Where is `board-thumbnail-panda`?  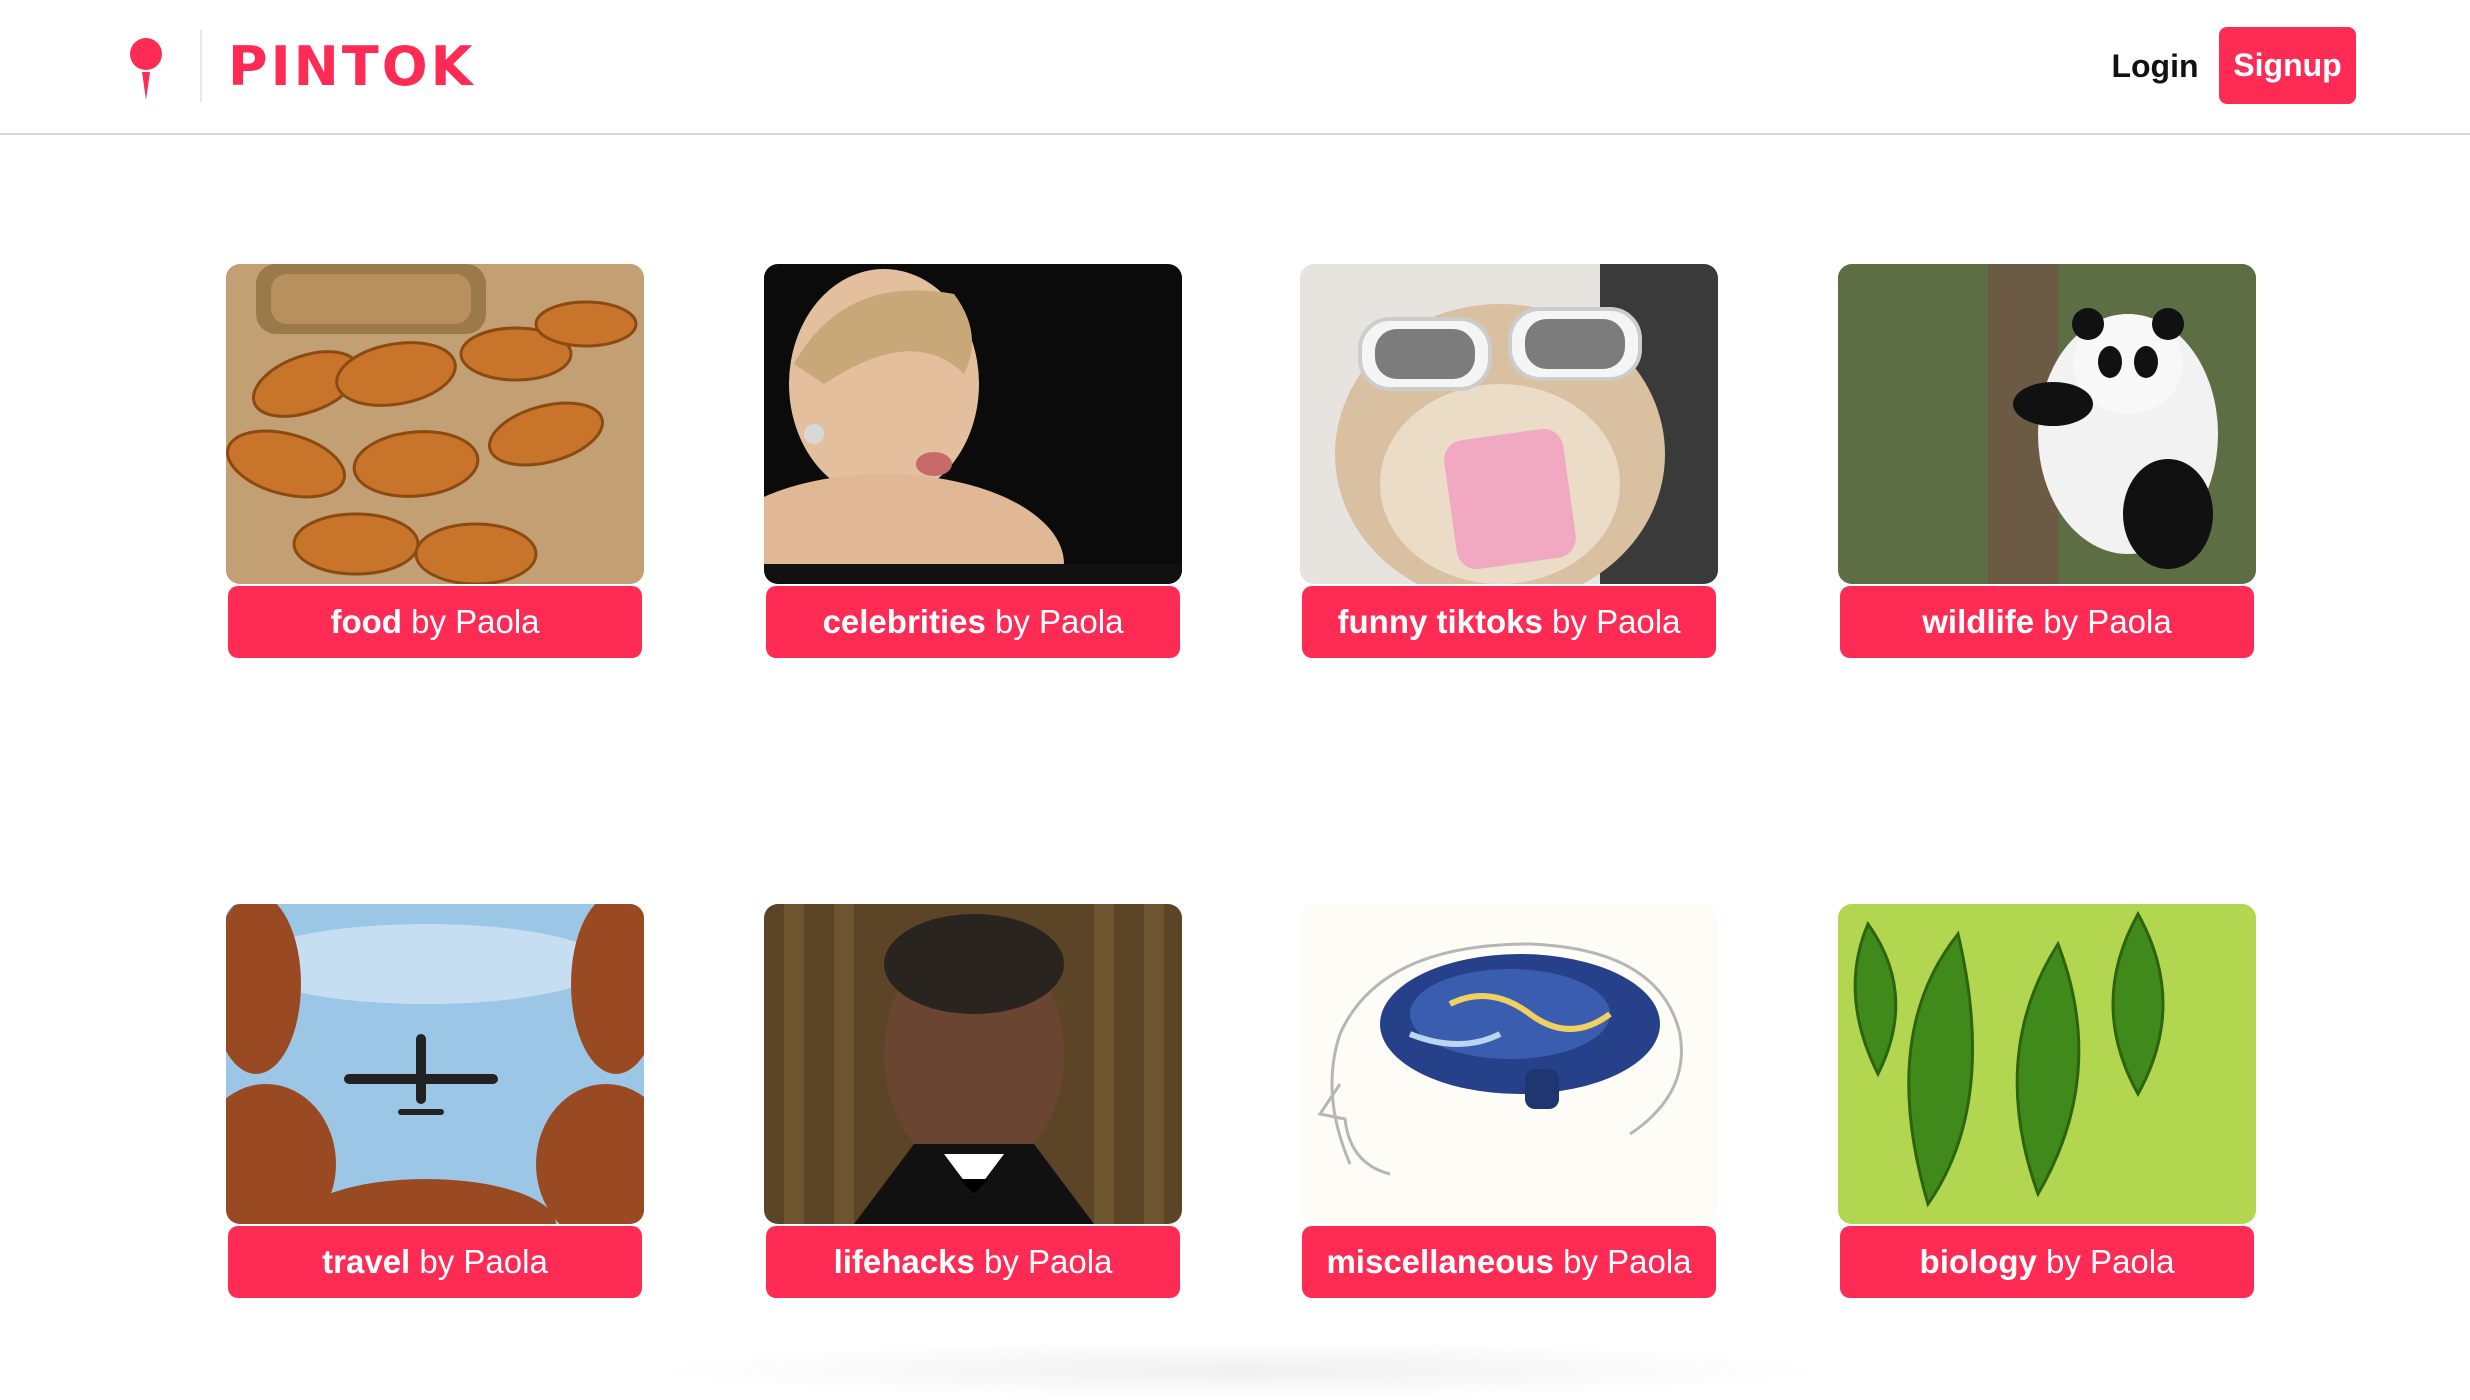 board-thumbnail-panda is located at coordinates (2047, 424).